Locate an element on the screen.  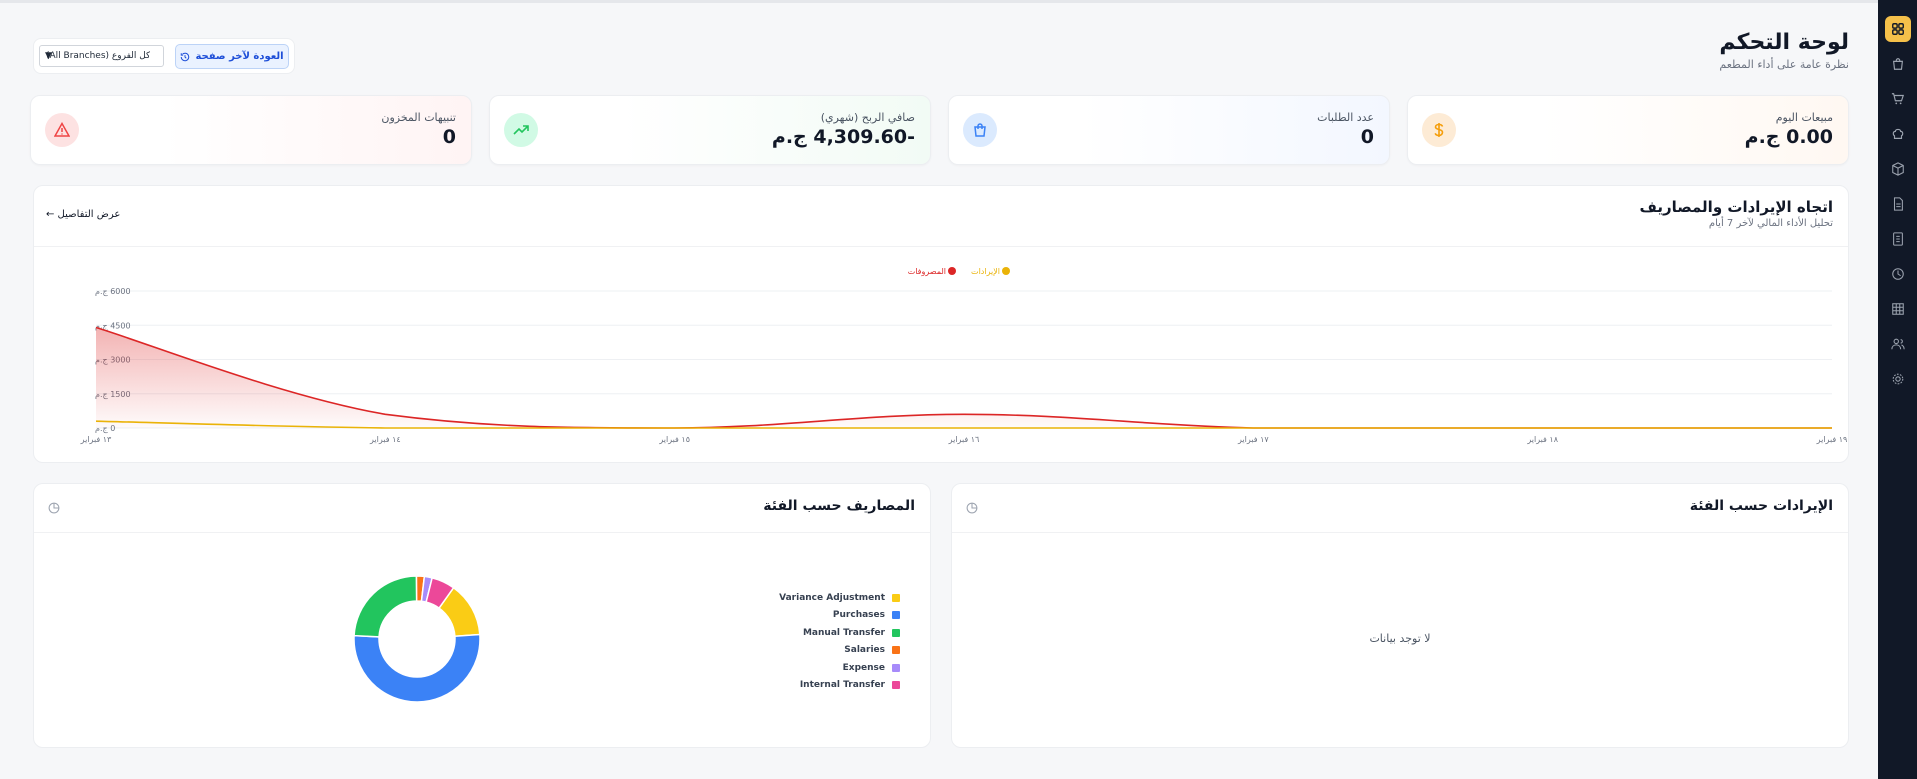
sidebar-item-orders is located at coordinates (1898, 64).